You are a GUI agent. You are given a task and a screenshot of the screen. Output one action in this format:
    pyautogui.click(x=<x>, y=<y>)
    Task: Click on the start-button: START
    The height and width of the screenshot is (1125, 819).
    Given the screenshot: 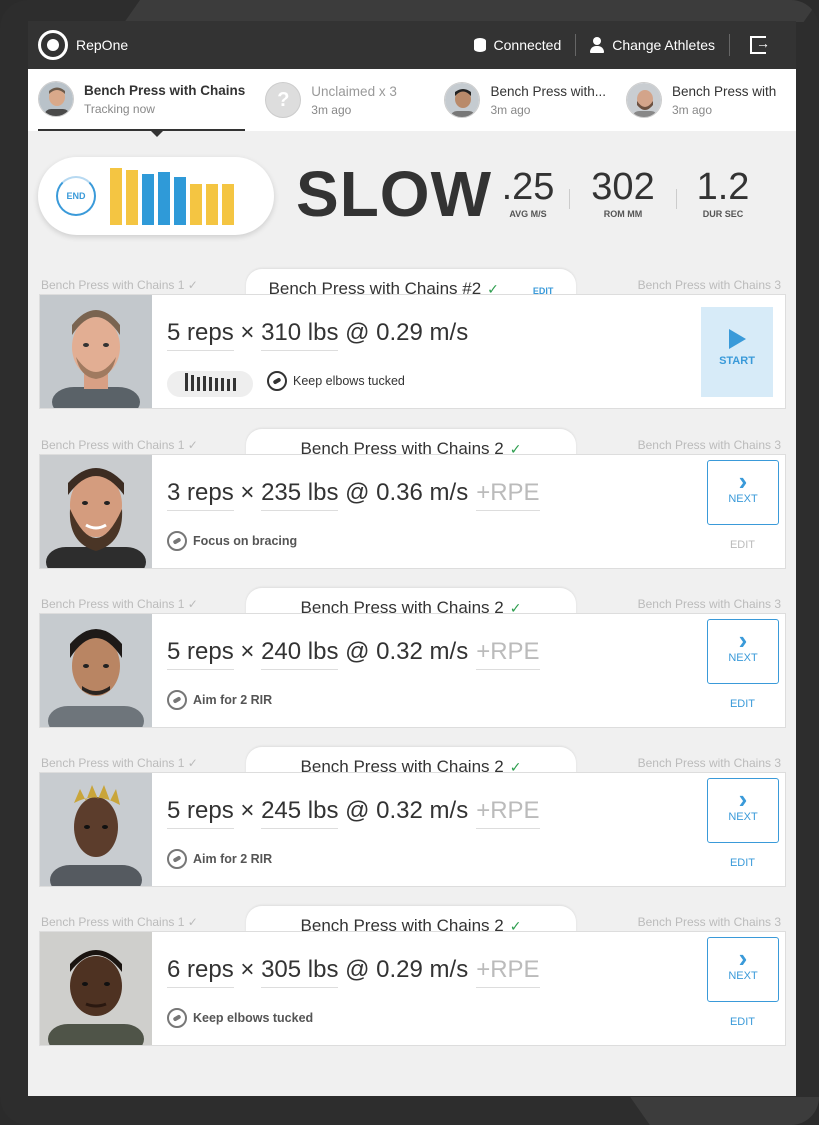 What is the action you would take?
    pyautogui.click(x=737, y=352)
    